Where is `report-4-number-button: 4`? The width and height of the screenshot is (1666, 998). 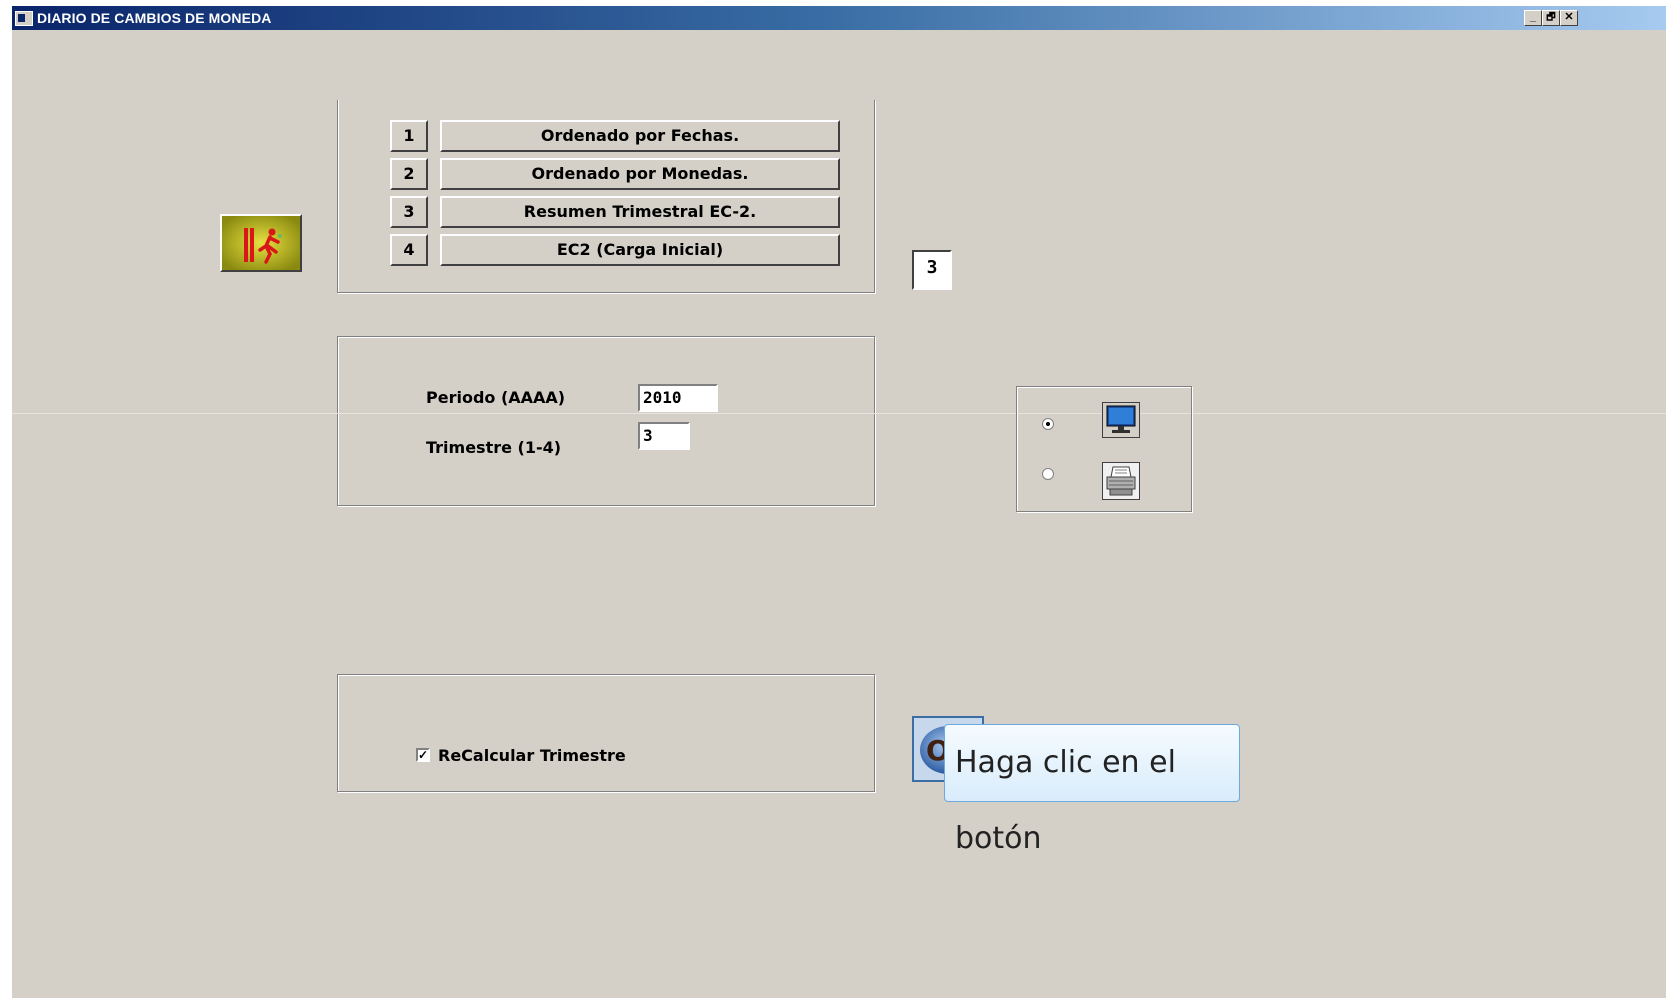 report-4-number-button: 4 is located at coordinates (409, 250).